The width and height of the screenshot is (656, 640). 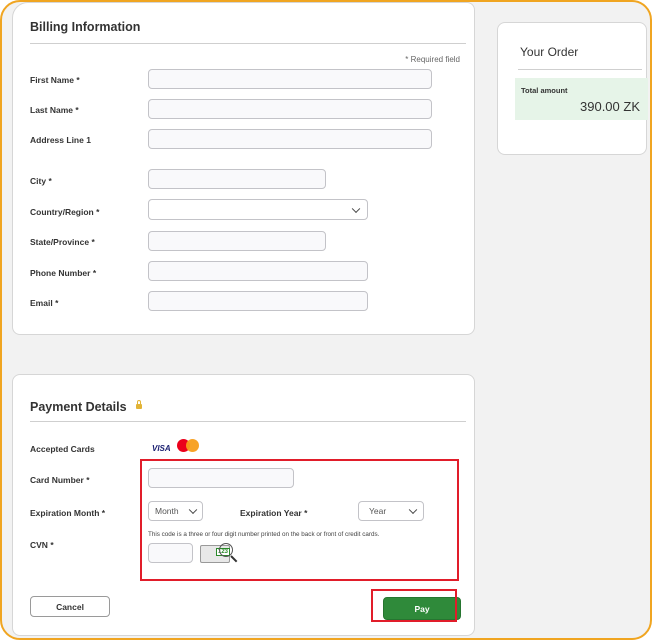 I want to click on first-name-field, so click(x=290, y=79).